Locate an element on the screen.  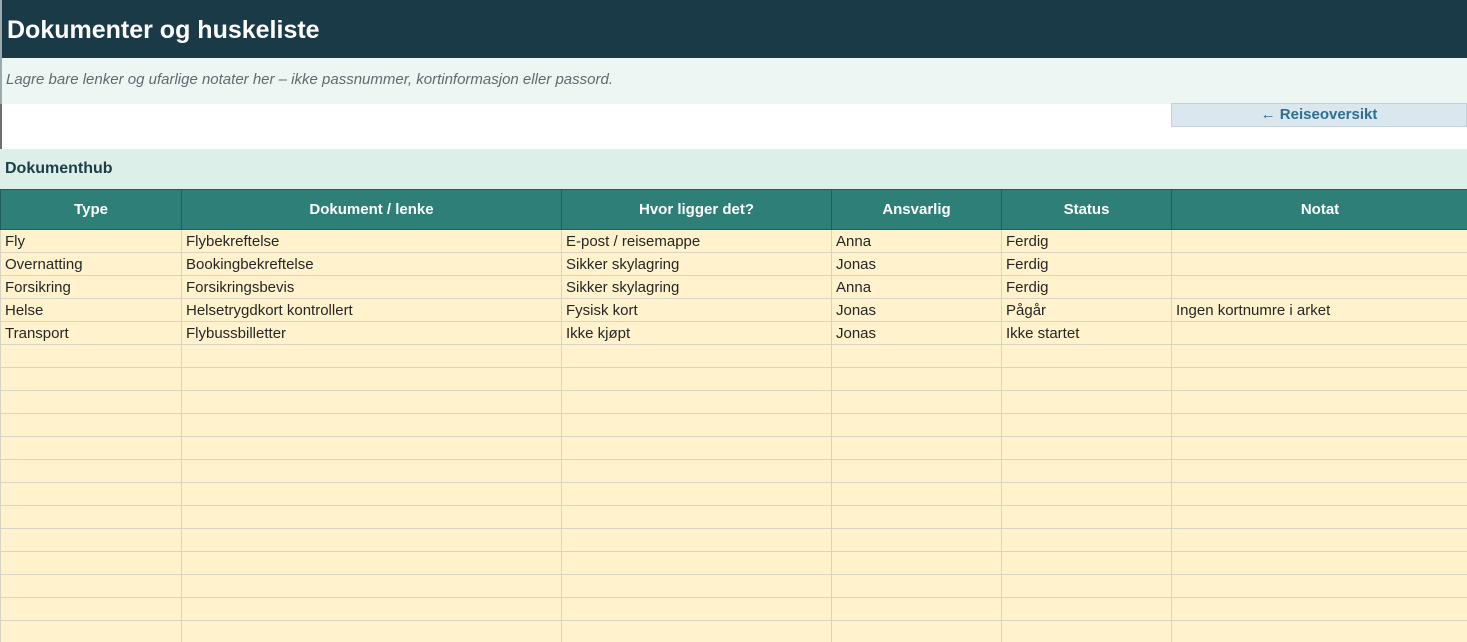
column-header-type: Type is located at coordinates (91, 209).